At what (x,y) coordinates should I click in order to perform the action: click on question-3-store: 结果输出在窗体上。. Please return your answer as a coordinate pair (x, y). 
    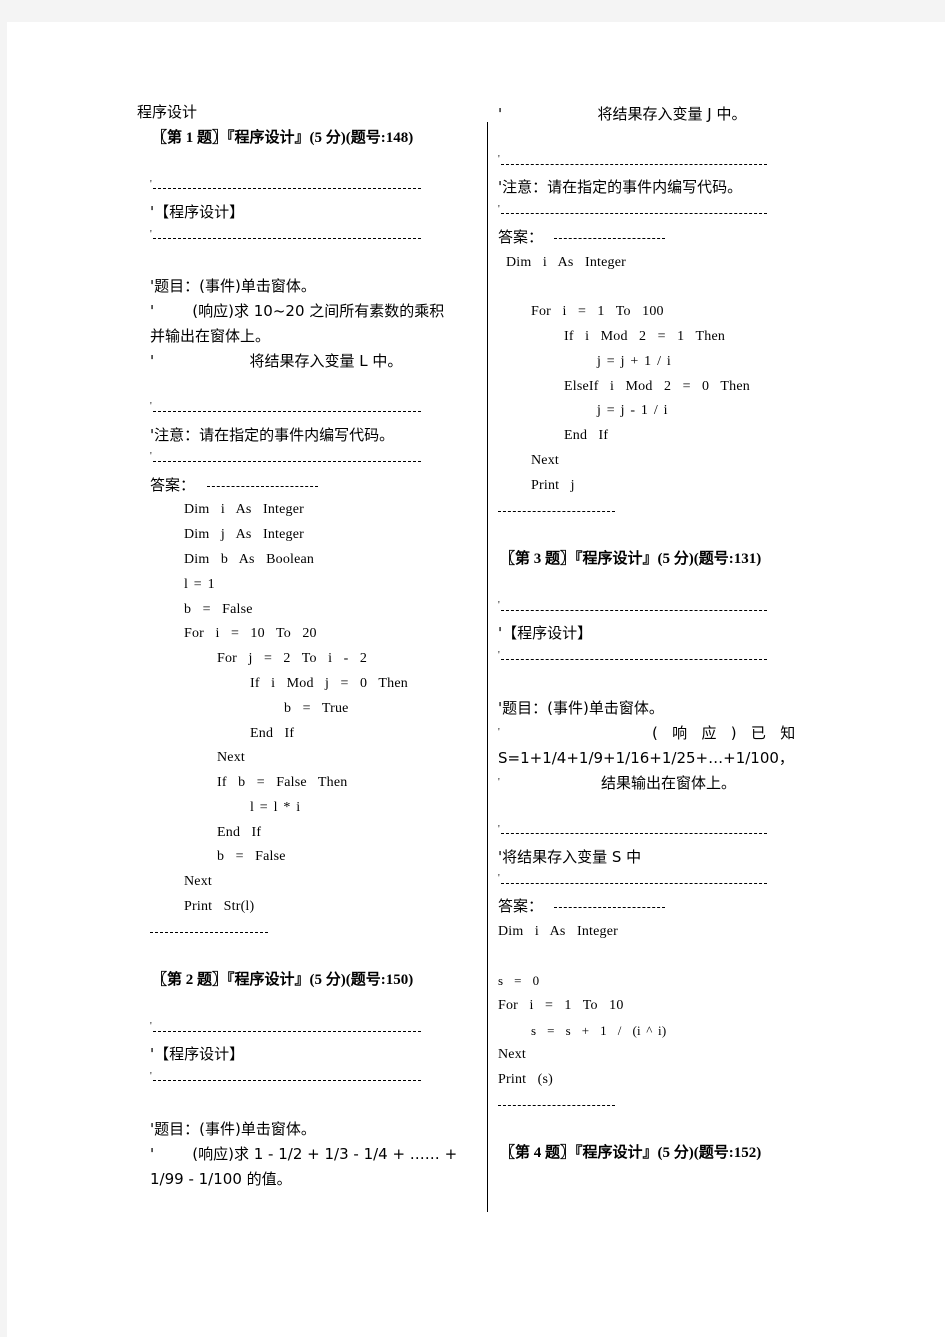
    Looking at the image, I should click on (669, 783).